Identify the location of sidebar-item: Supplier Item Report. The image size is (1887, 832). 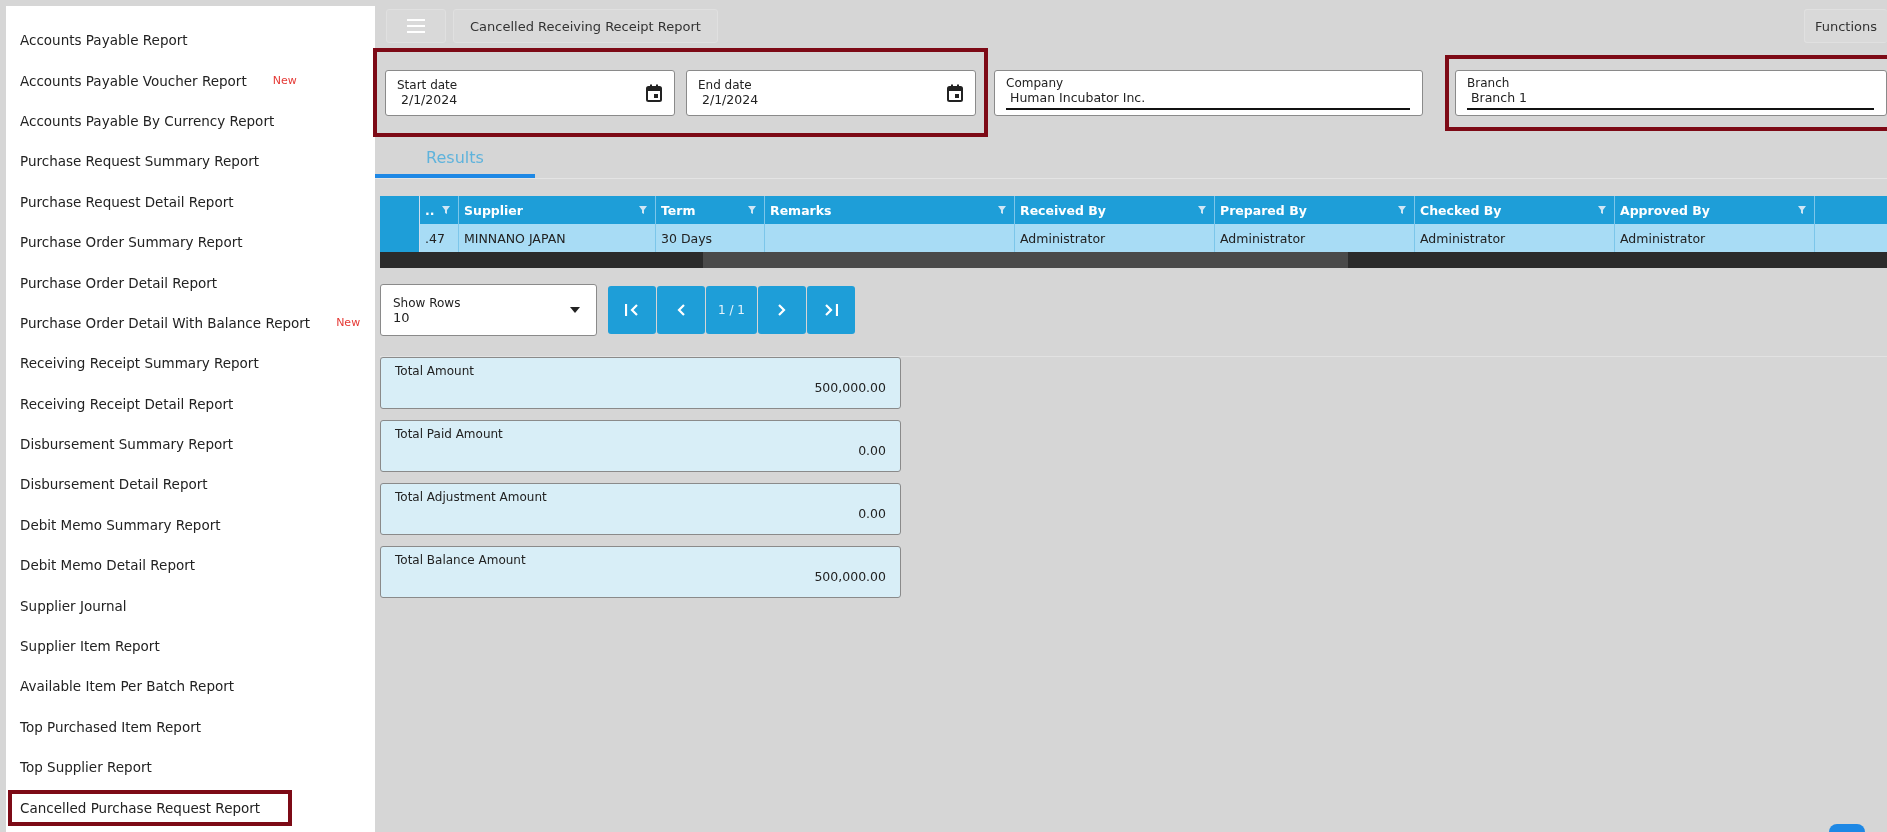
(100, 646).